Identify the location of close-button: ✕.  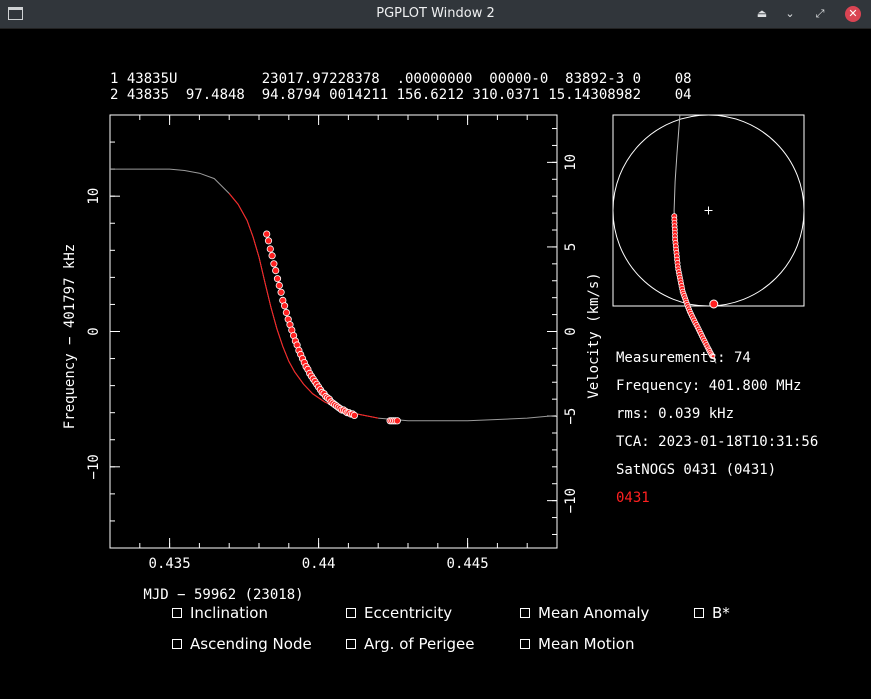
(853, 14).